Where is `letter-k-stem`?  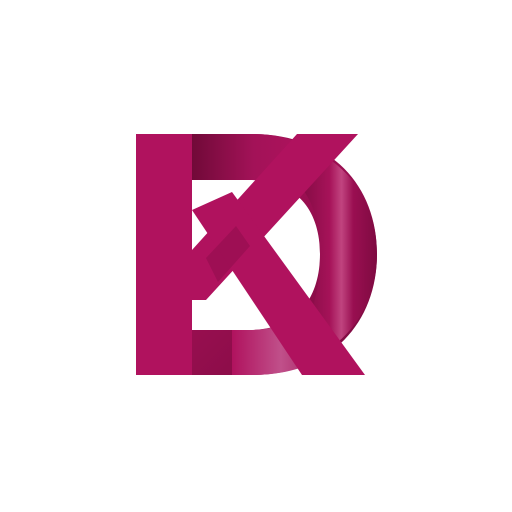 letter-k-stem is located at coordinates (164, 254).